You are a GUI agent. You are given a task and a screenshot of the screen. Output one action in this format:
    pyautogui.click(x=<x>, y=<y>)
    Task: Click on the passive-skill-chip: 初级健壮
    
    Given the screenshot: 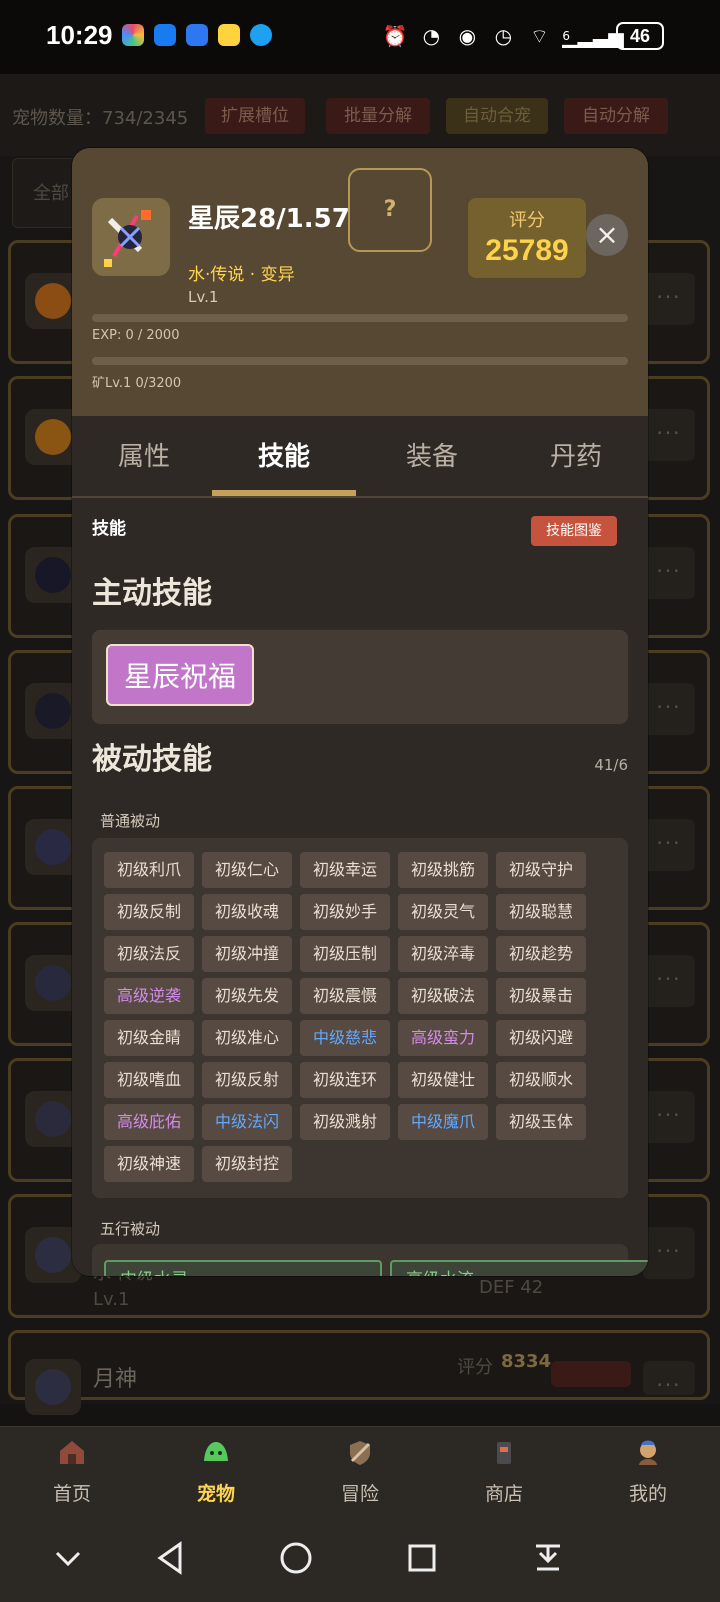 What is the action you would take?
    pyautogui.click(x=443, y=1080)
    